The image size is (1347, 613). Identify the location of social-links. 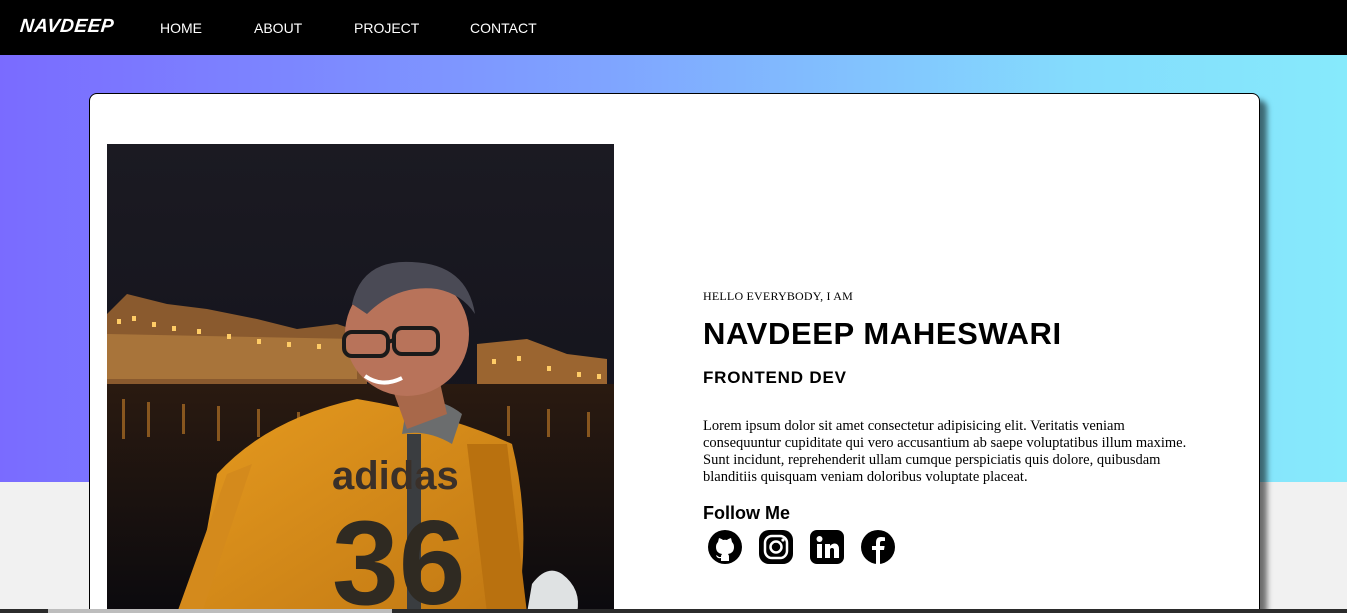
(801, 547).